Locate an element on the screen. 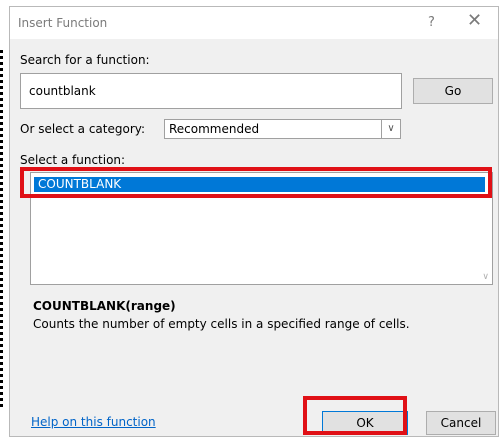  function-label: Select a function: is located at coordinates (73, 160).